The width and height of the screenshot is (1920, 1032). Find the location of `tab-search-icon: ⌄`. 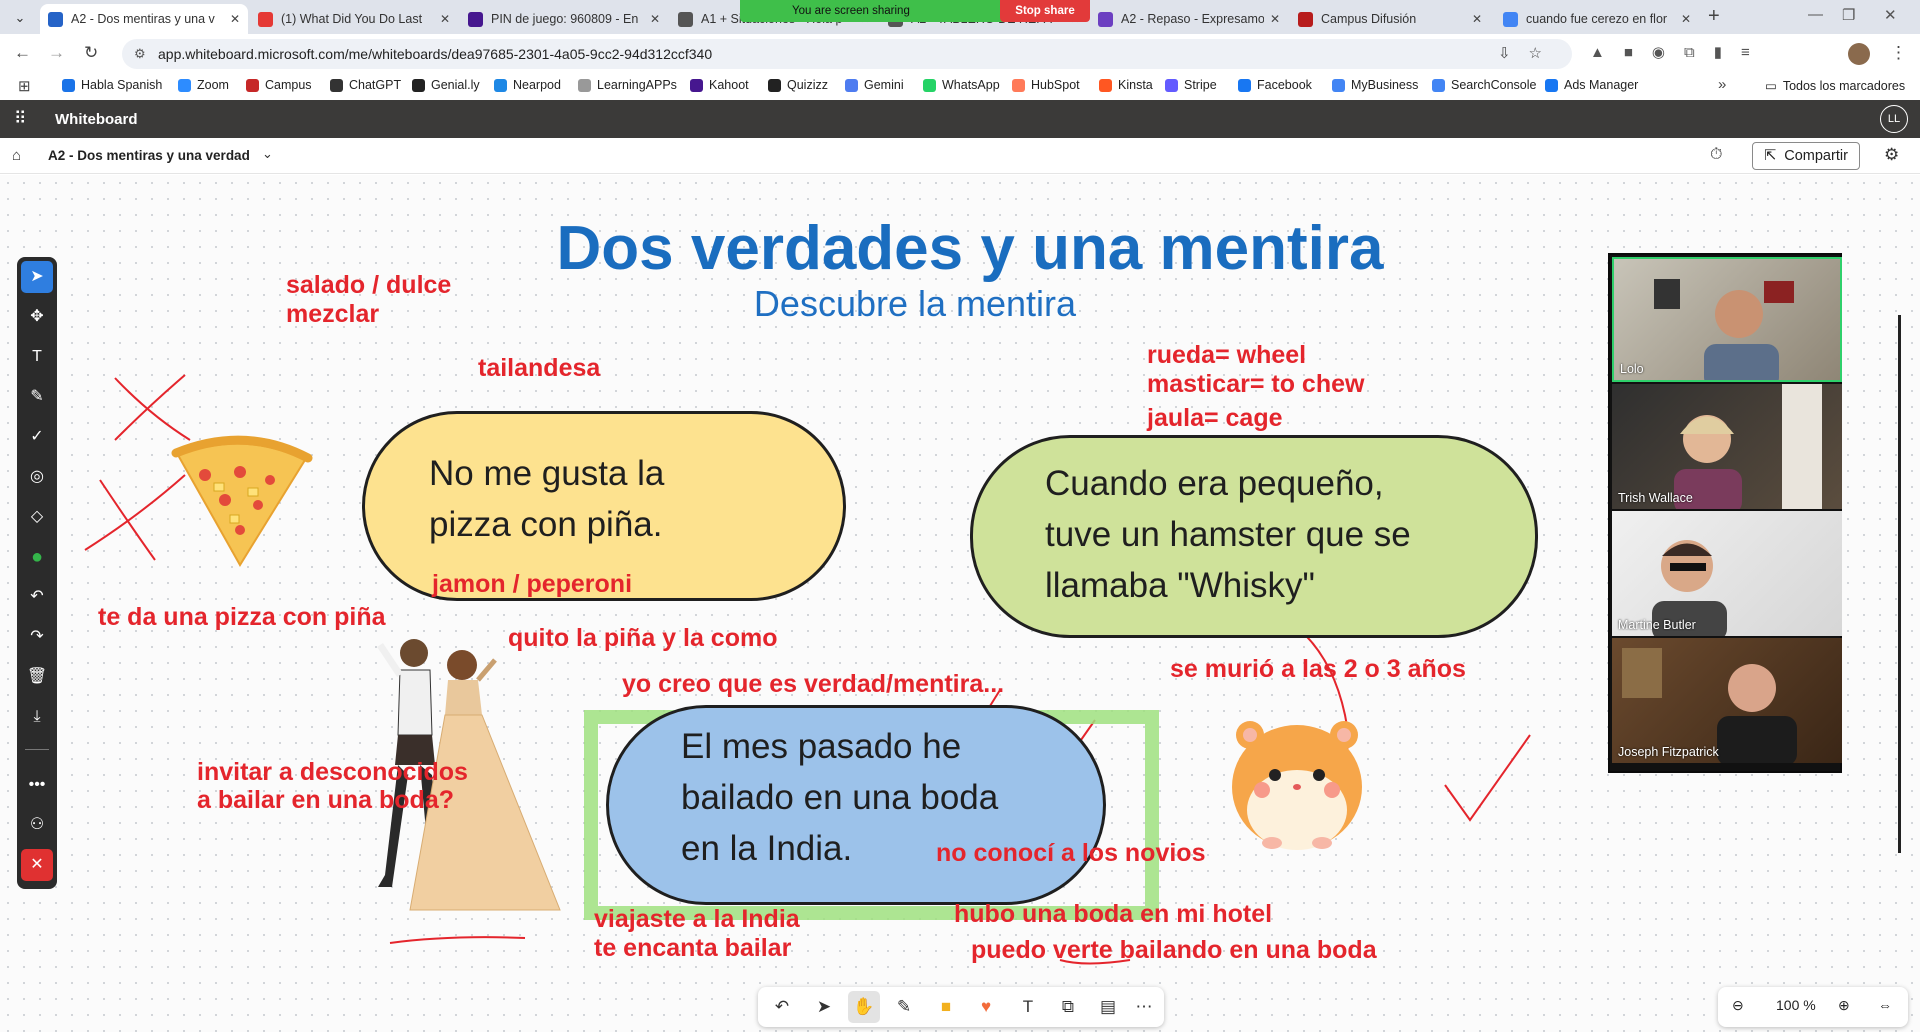

tab-search-icon: ⌄ is located at coordinates (20, 18).